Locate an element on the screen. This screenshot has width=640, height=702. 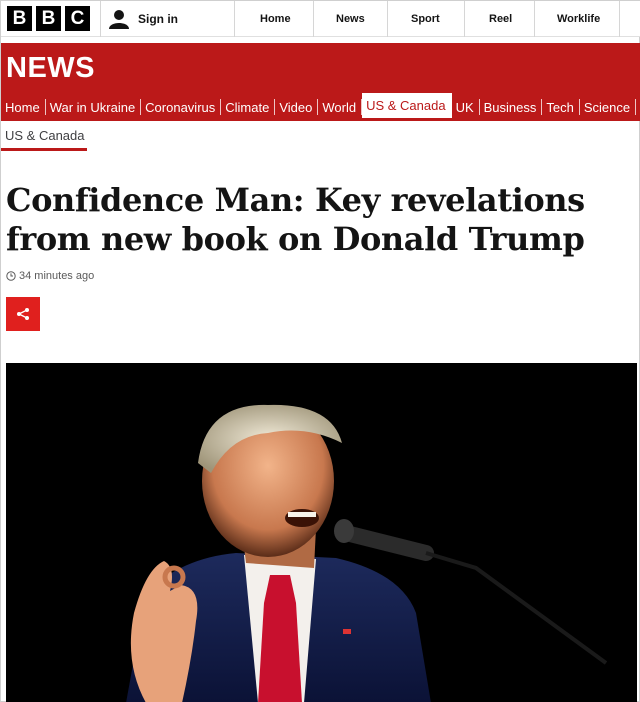
global-nav-reel: Reel is located at coordinates (500, 19).